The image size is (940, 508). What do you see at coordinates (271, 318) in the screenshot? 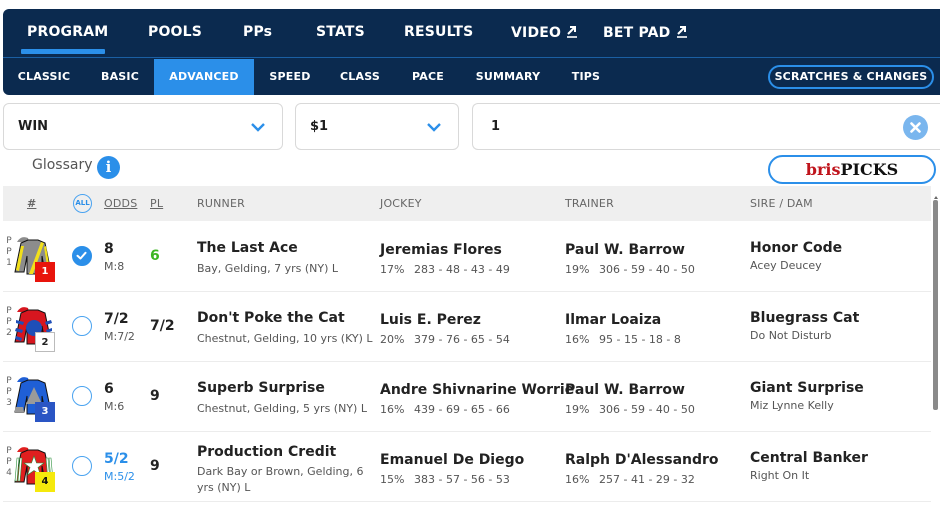
I see `runner-name: Don't Poke the Cat` at bounding box center [271, 318].